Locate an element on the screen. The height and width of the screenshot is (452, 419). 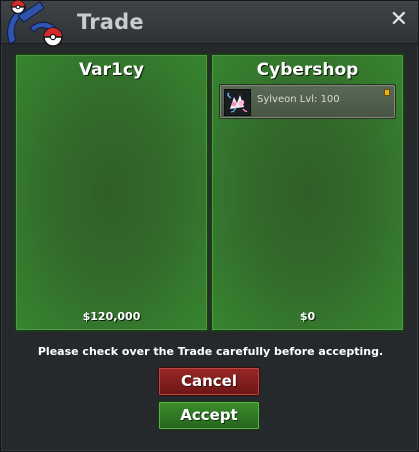
panel-player-name: Cybershop is located at coordinates (307, 70).